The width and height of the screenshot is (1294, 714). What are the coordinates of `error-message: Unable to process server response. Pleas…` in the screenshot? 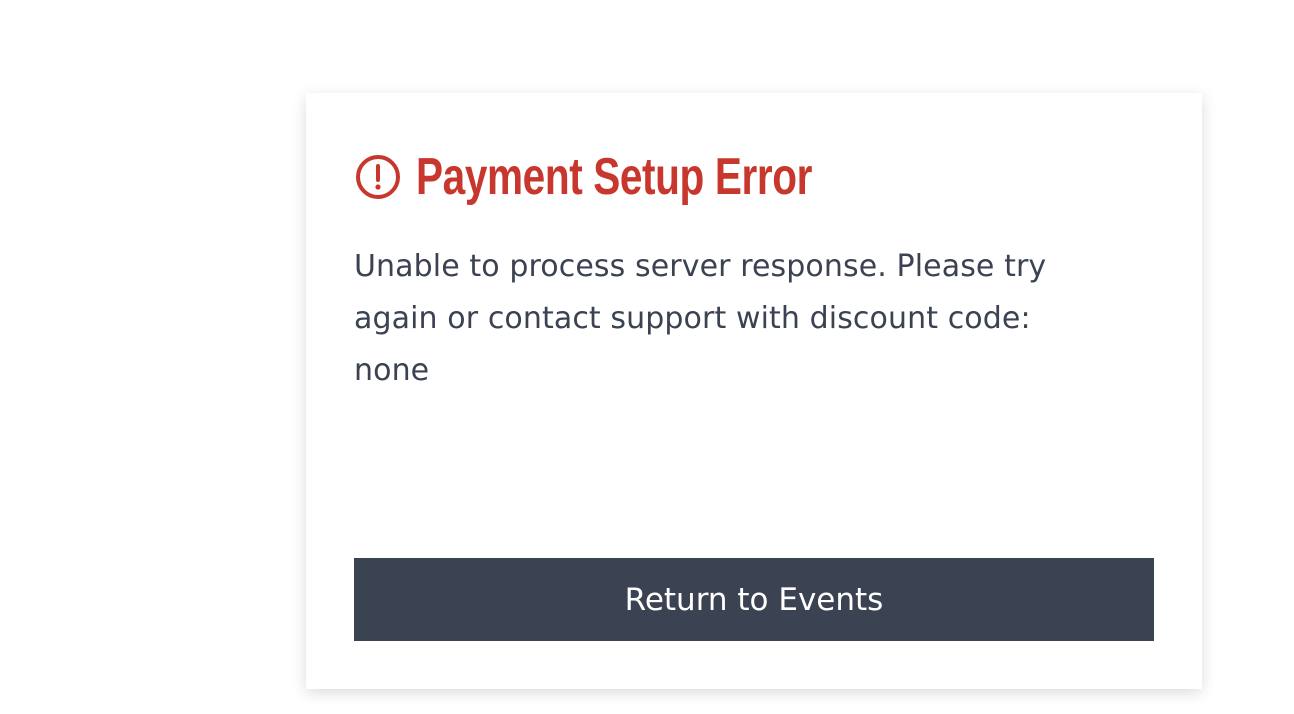 It's located at (700, 318).